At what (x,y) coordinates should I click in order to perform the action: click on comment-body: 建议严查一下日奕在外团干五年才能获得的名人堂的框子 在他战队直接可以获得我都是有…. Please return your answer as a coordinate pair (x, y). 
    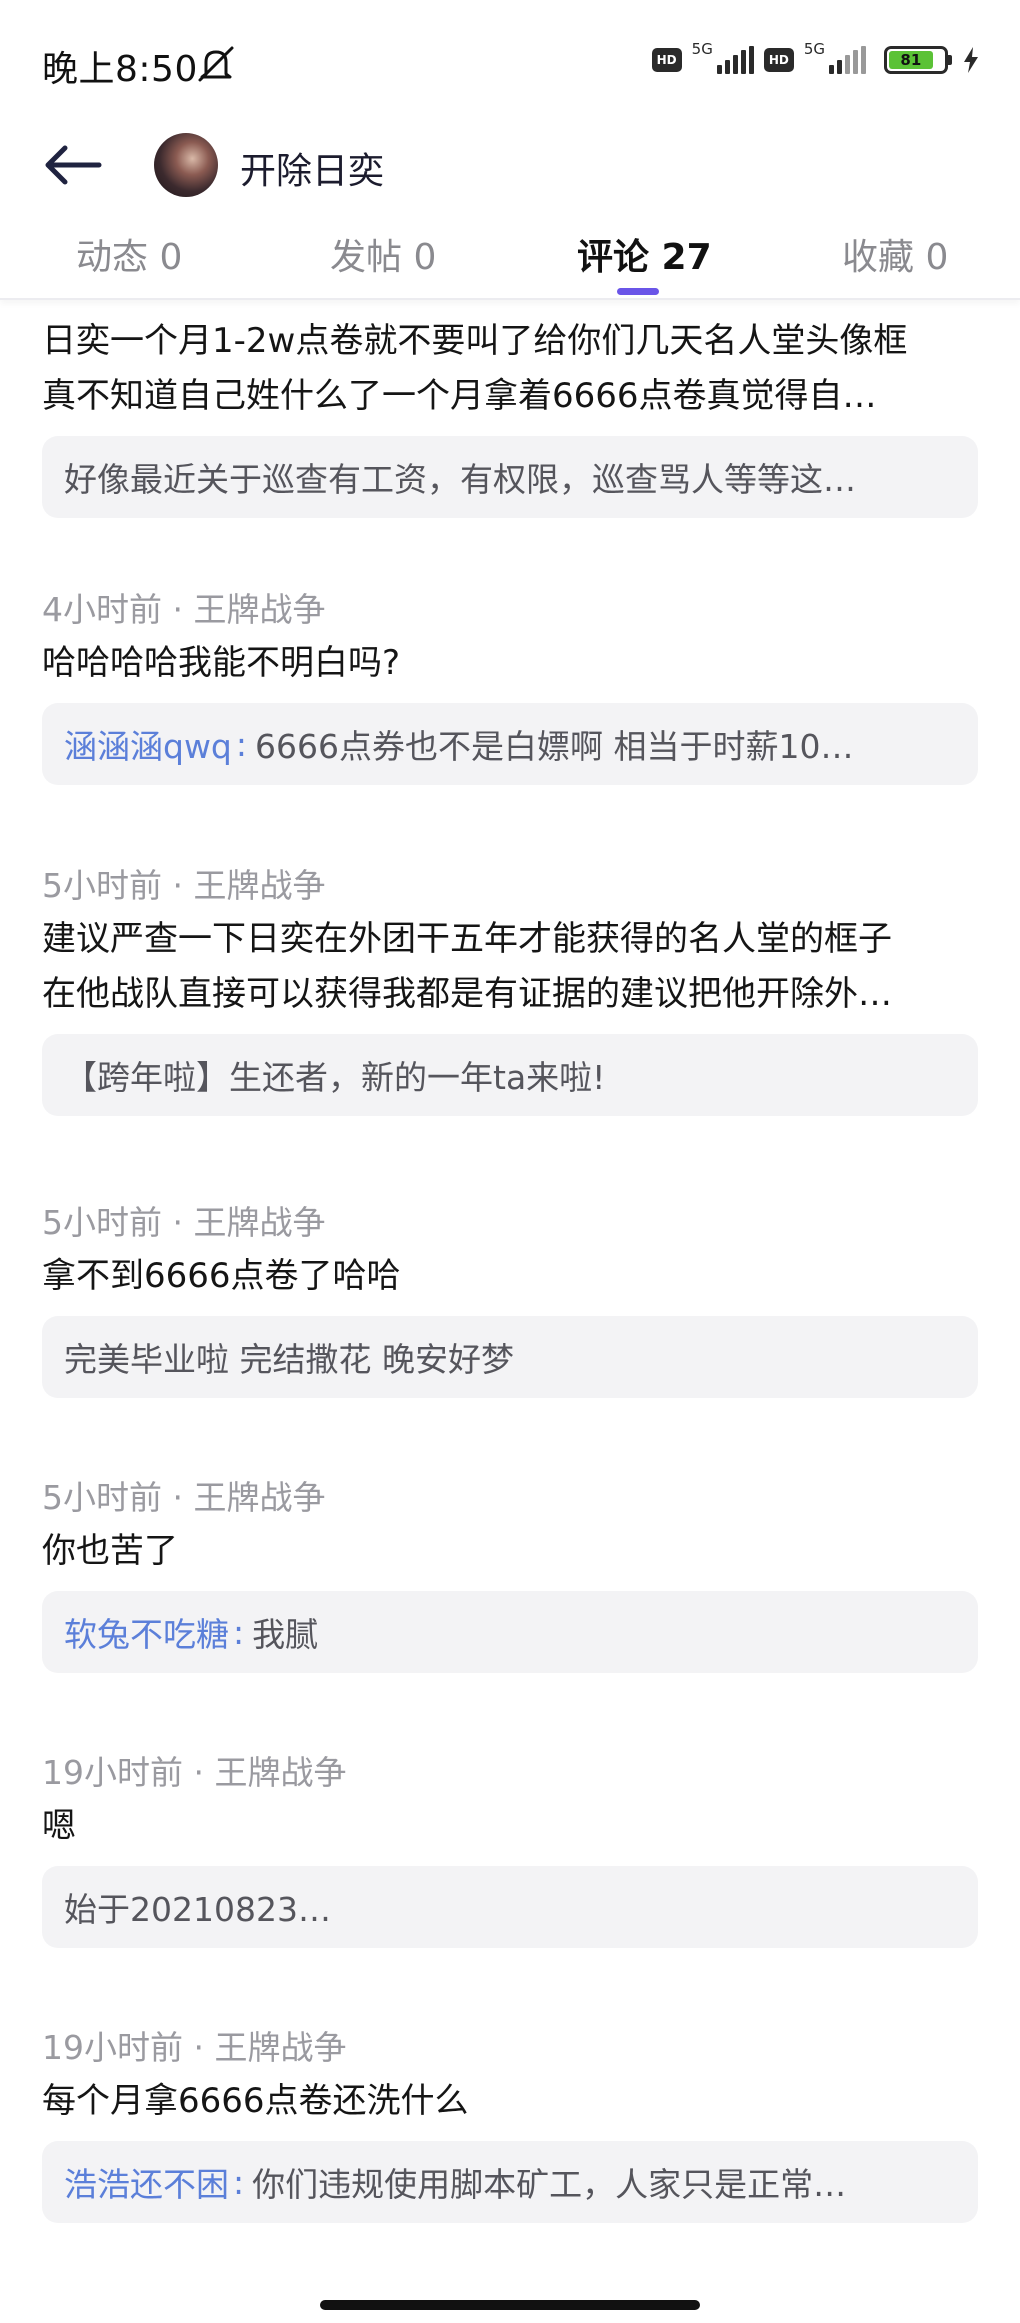
    Looking at the image, I should click on (510, 967).